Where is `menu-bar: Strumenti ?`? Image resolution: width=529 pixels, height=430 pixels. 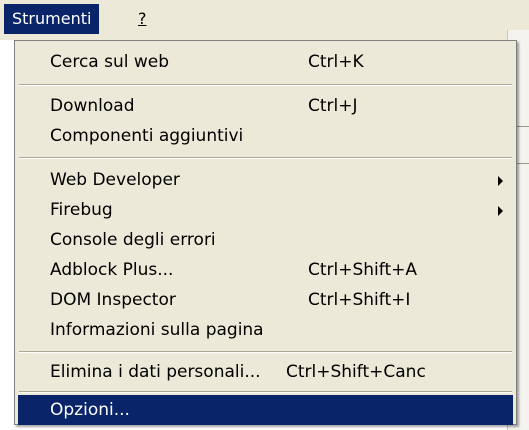
menu-bar: Strumenti ? is located at coordinates (264, 20).